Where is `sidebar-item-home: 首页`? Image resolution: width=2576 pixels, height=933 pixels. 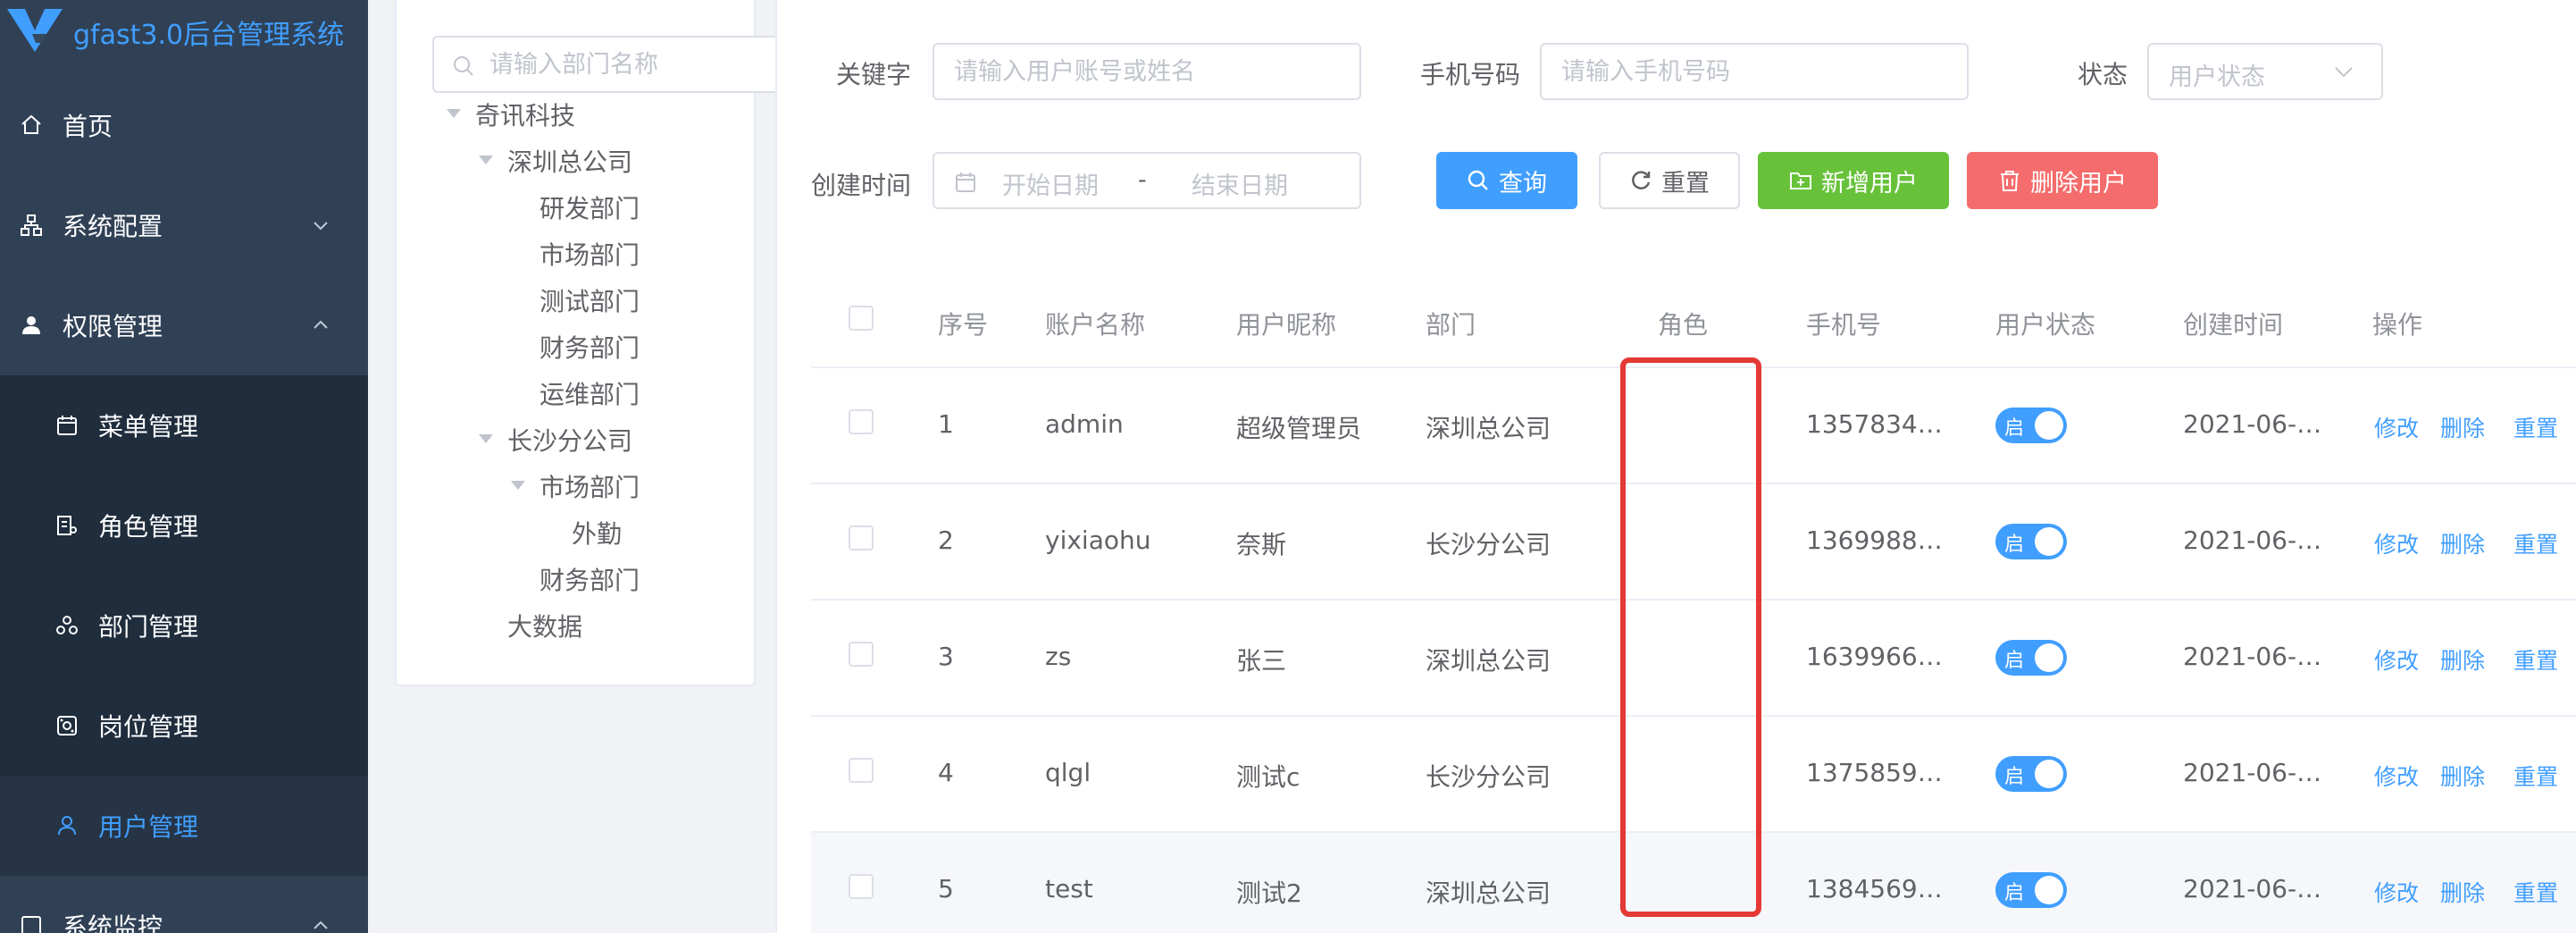 sidebar-item-home: 首页 is located at coordinates (184, 125).